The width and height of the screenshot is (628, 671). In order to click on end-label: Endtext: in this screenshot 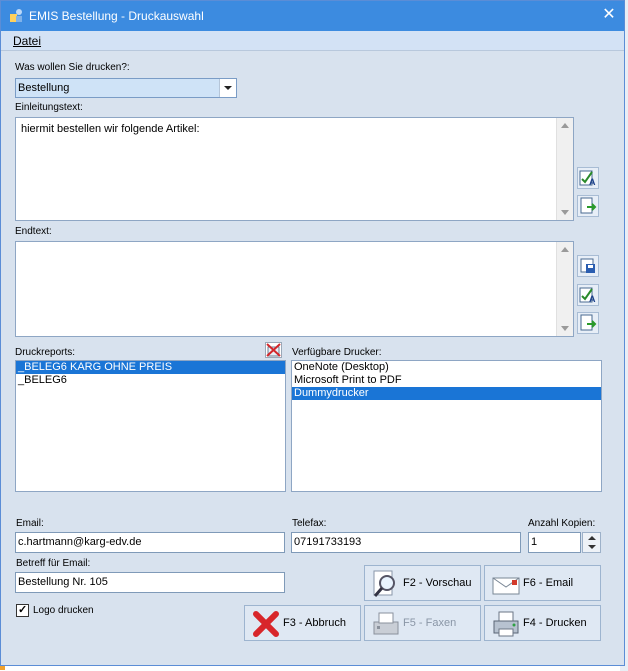, I will do `click(33, 231)`.